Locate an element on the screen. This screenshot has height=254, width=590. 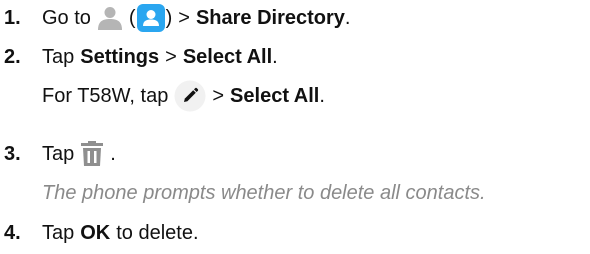
step-3: 3. Tap . is located at coordinates (58, 154).